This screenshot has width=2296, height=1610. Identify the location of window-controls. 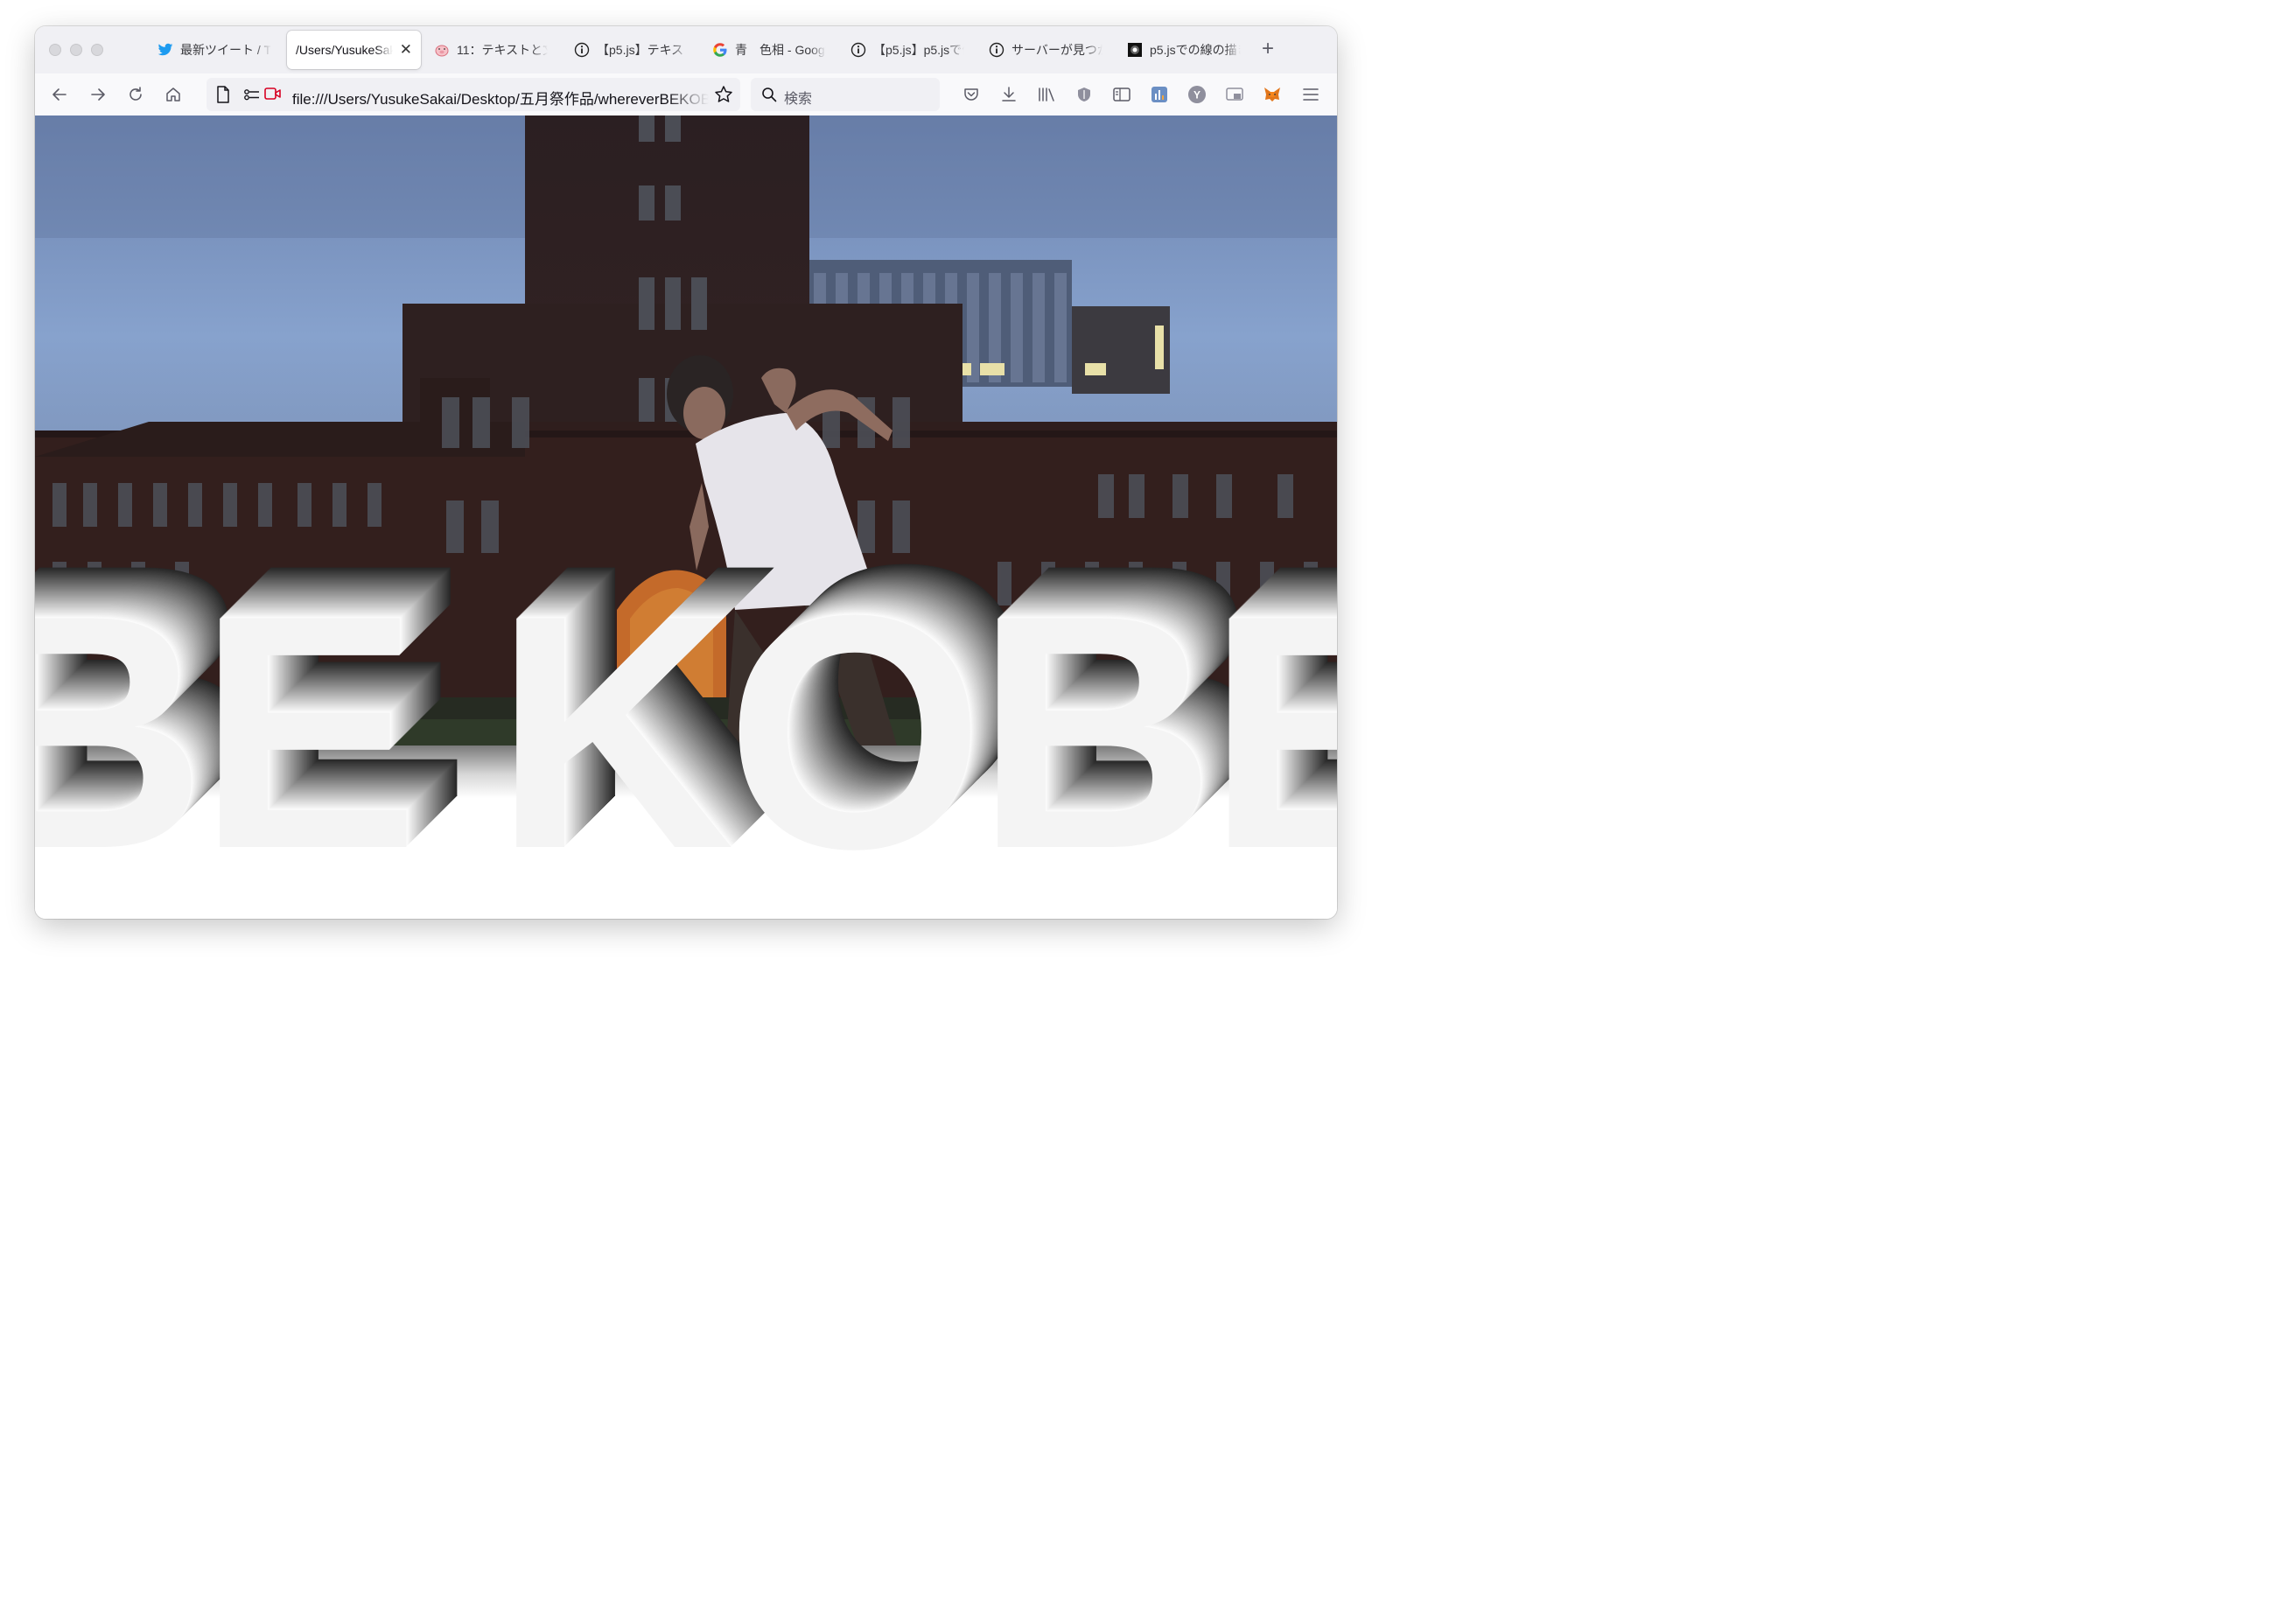
(76, 50).